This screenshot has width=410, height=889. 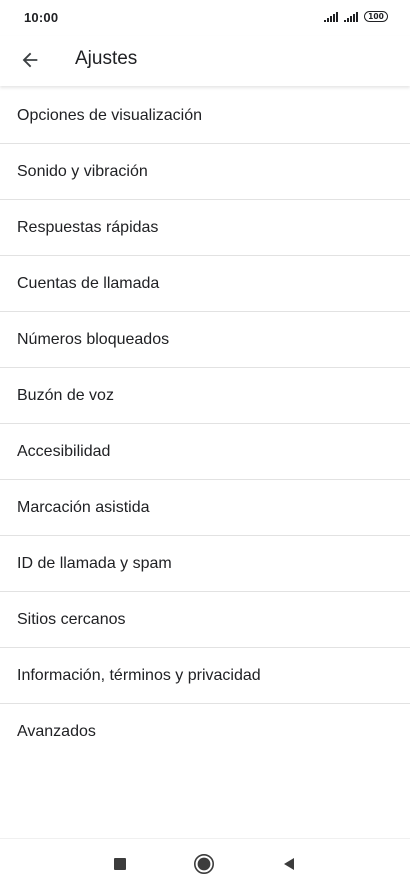 What do you see at coordinates (205, 18) in the screenshot?
I see `status-bar: 10:00 100` at bounding box center [205, 18].